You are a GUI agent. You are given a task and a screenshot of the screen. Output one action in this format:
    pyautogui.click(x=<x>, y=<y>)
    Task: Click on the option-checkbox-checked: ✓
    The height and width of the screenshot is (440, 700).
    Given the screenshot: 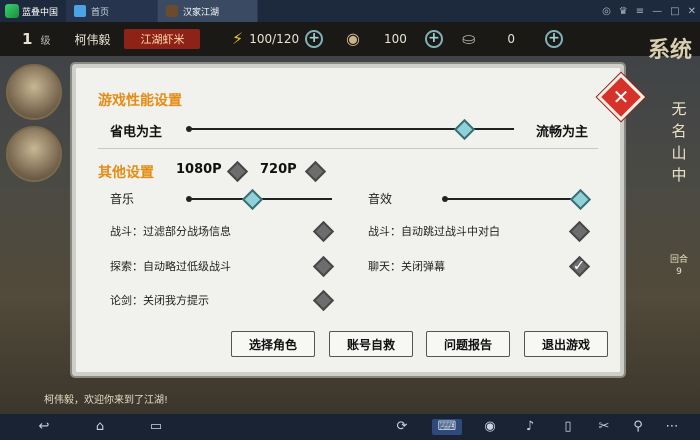 What is the action you would take?
    pyautogui.click(x=579, y=266)
    